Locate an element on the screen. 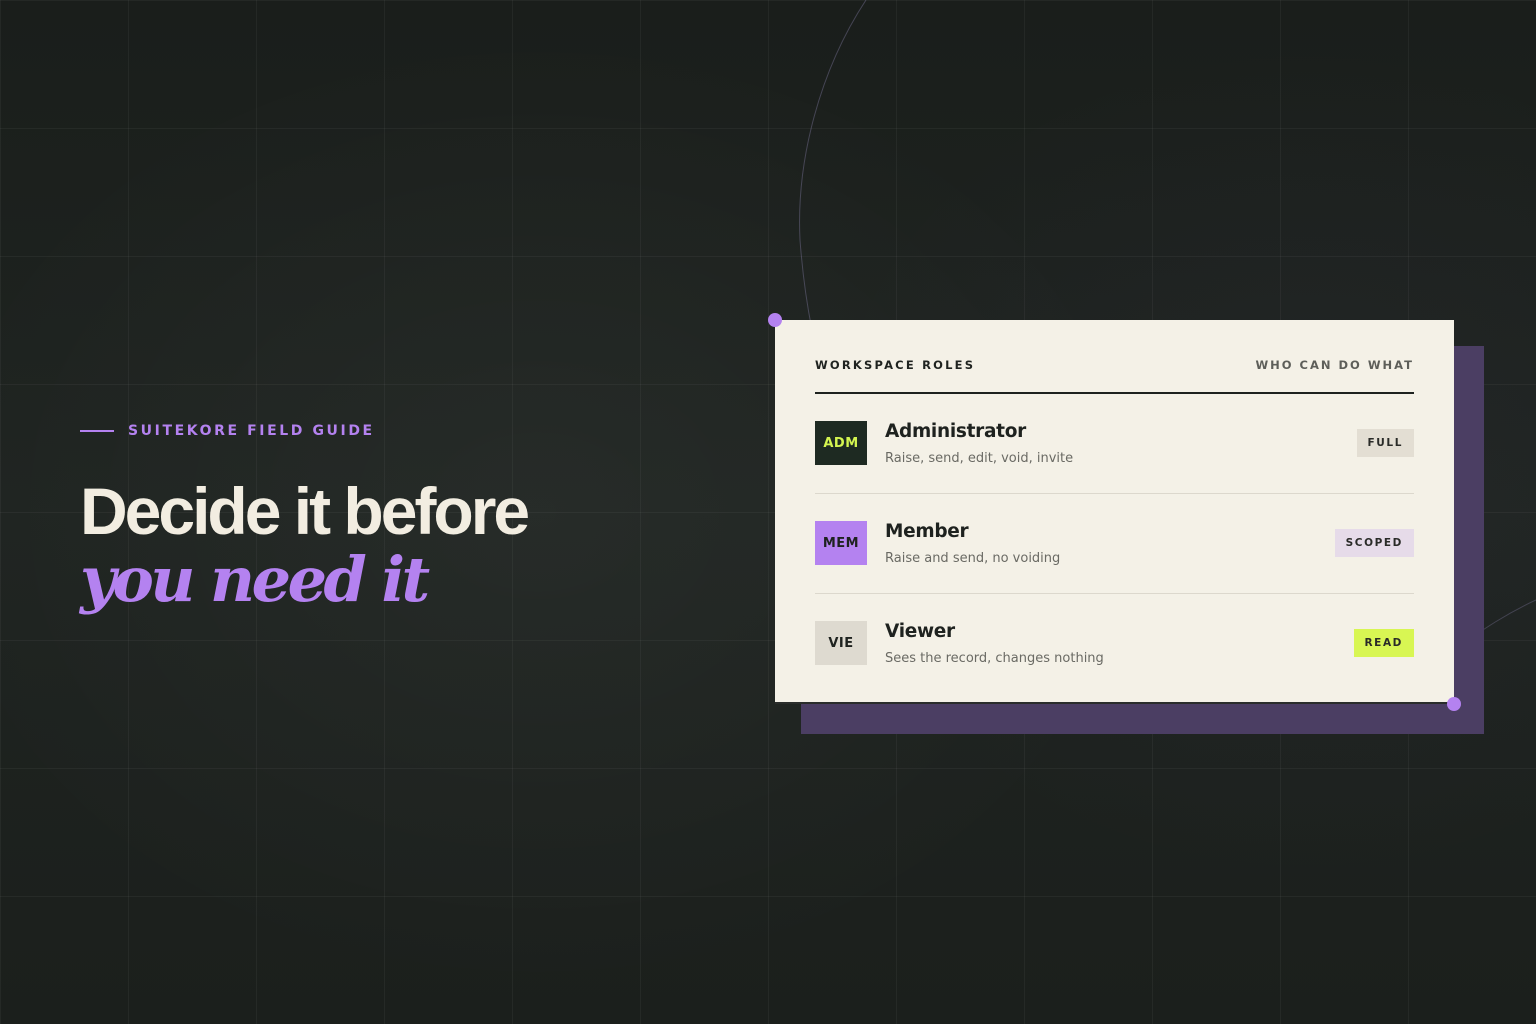 The image size is (1536, 1024). role-code-badge: ADM is located at coordinates (841, 443).